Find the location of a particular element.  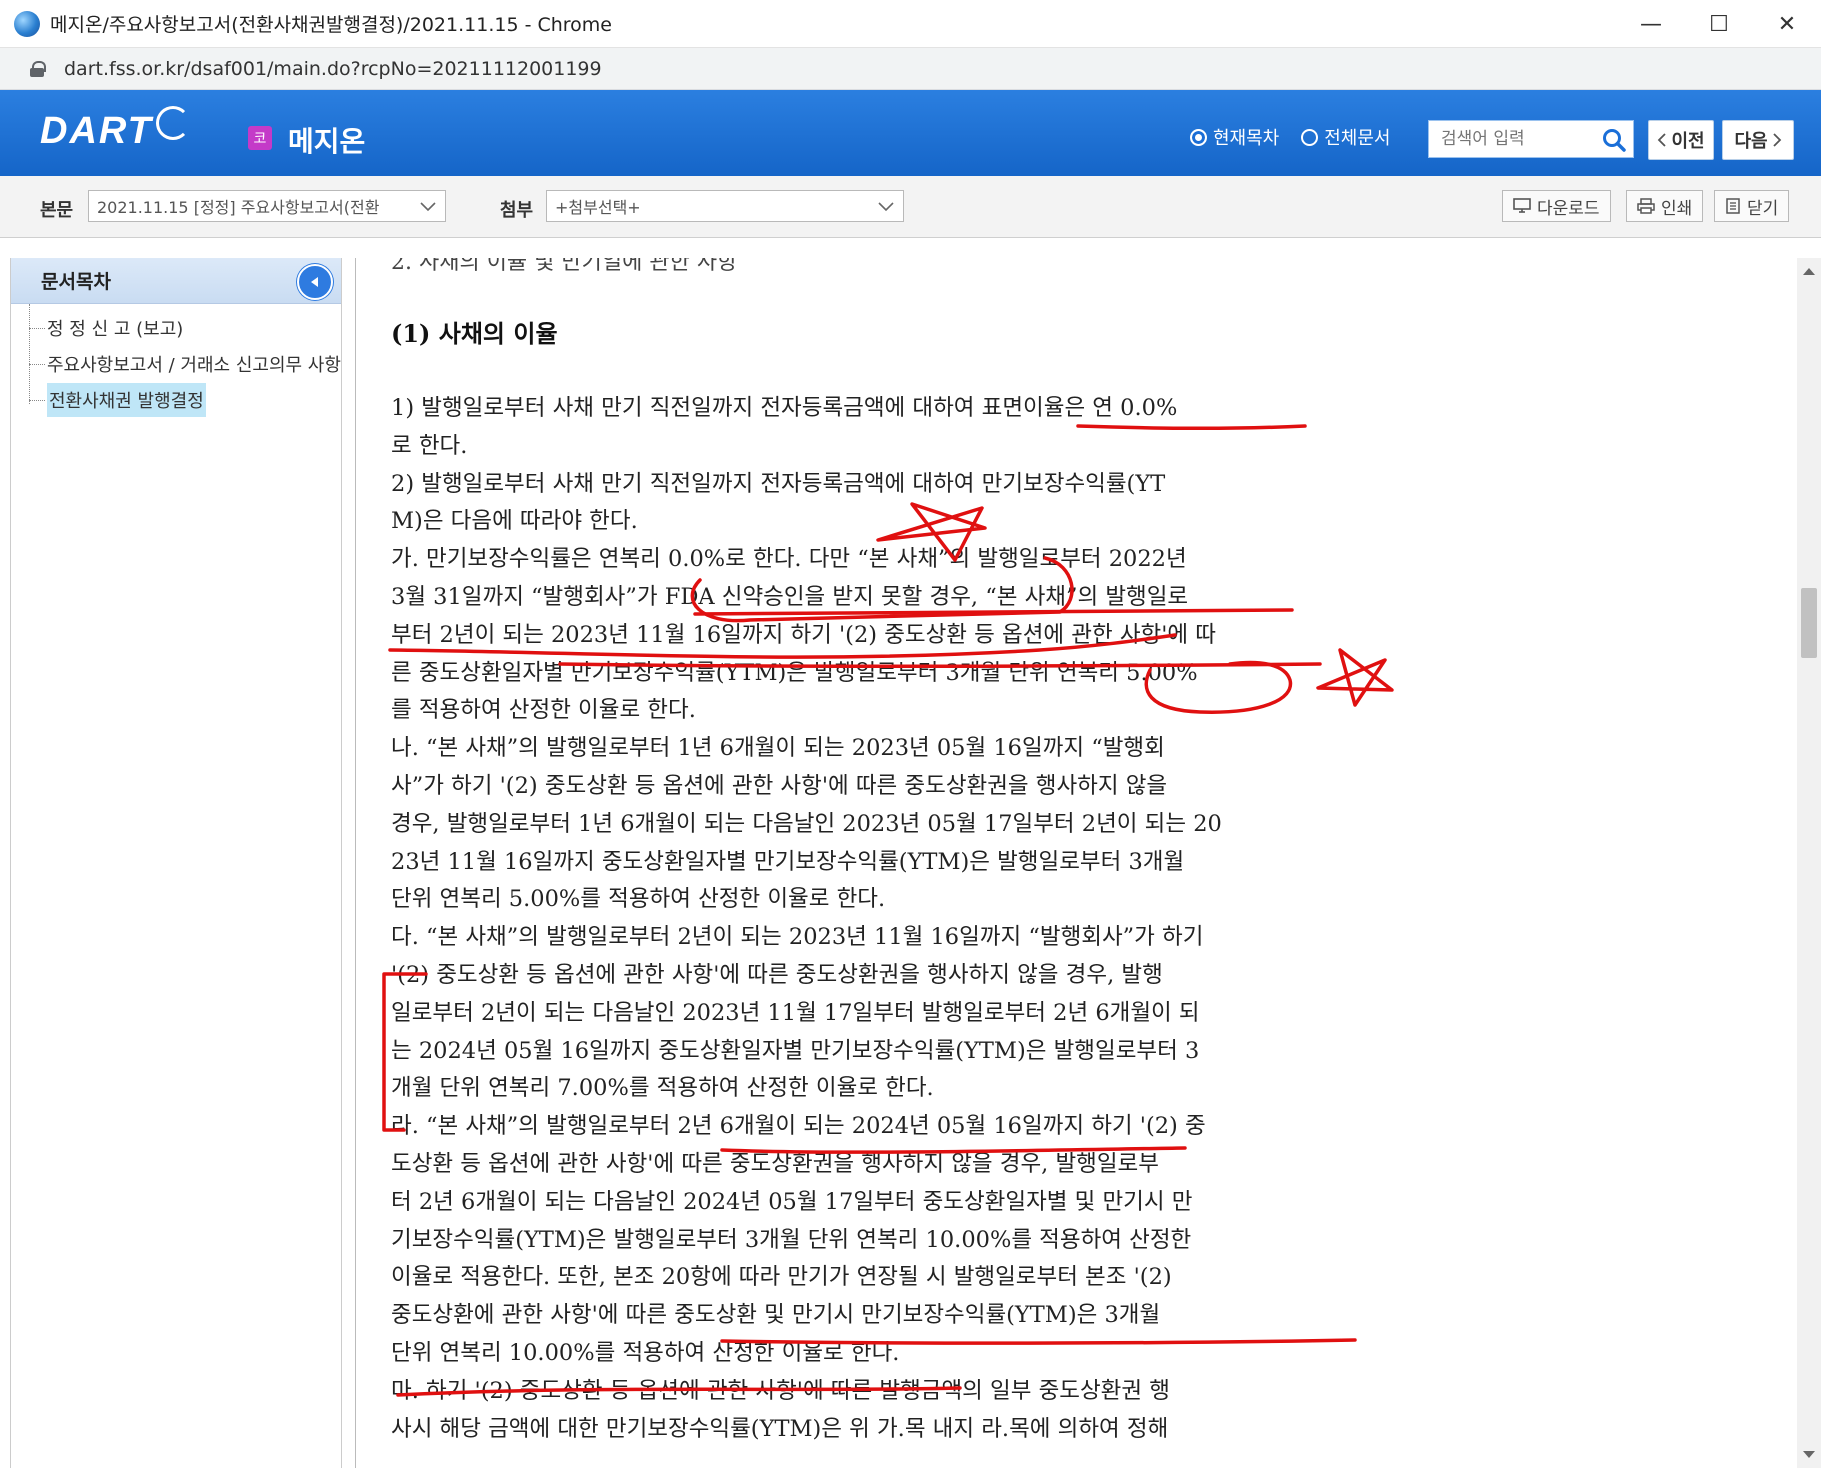

close-doc-button-label: 닫기 is located at coordinates (1763, 208).